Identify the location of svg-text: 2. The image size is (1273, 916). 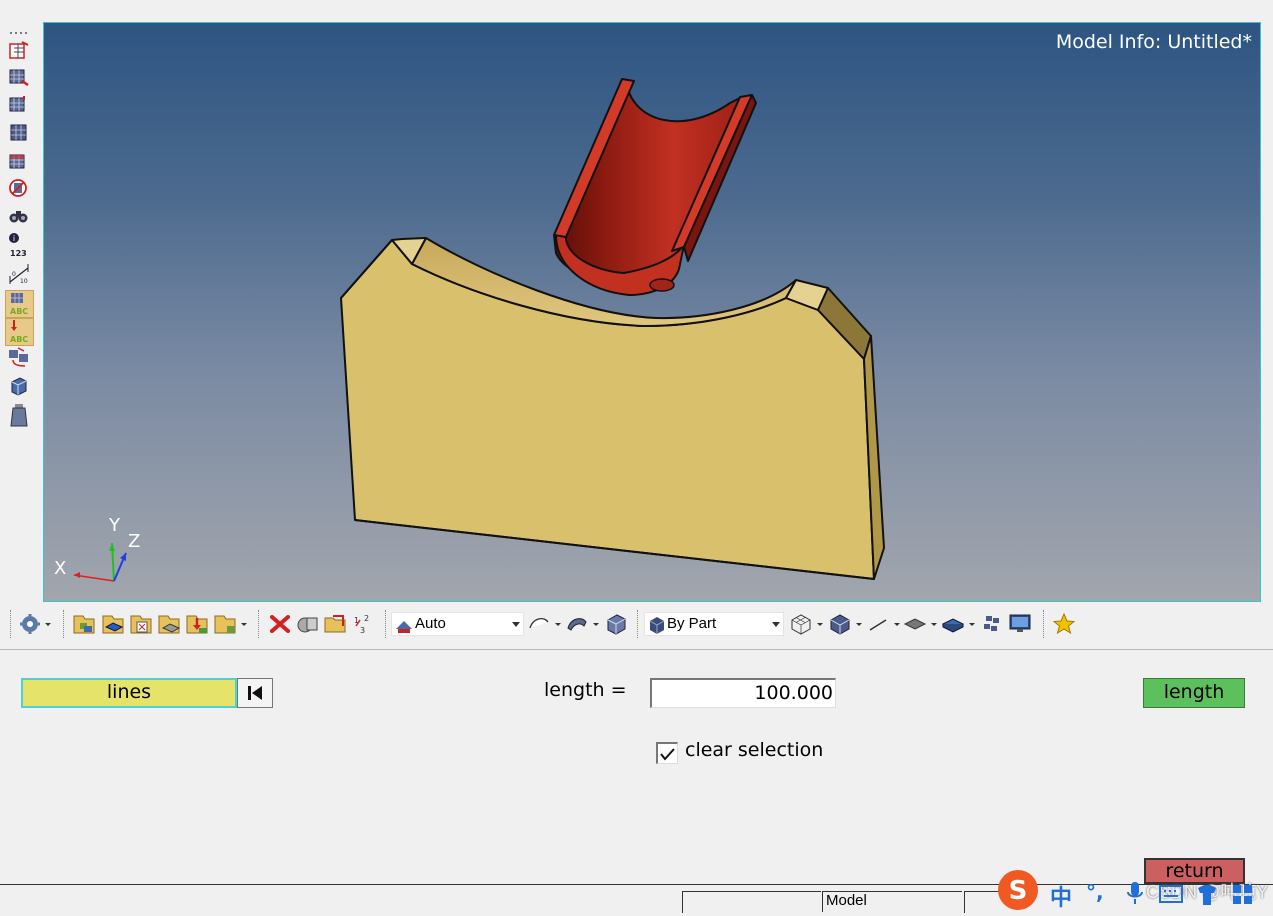
(366, 618).